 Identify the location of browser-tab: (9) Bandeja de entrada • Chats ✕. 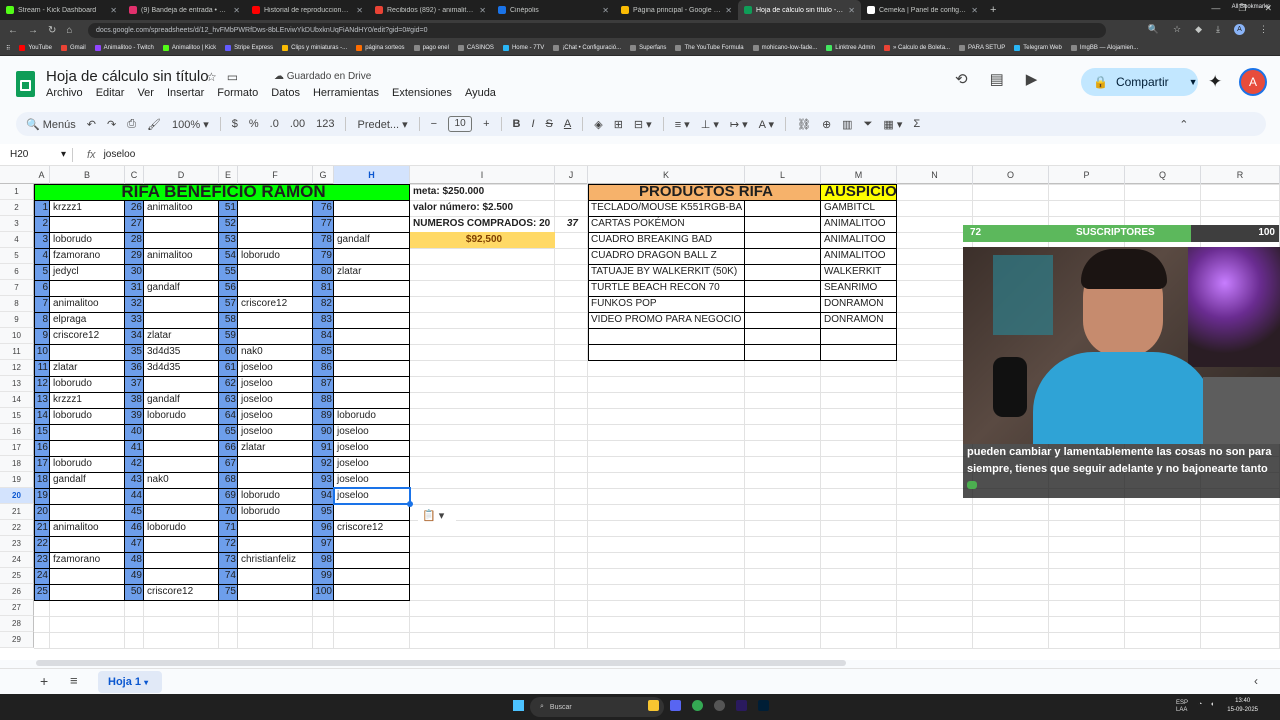
(184, 10).